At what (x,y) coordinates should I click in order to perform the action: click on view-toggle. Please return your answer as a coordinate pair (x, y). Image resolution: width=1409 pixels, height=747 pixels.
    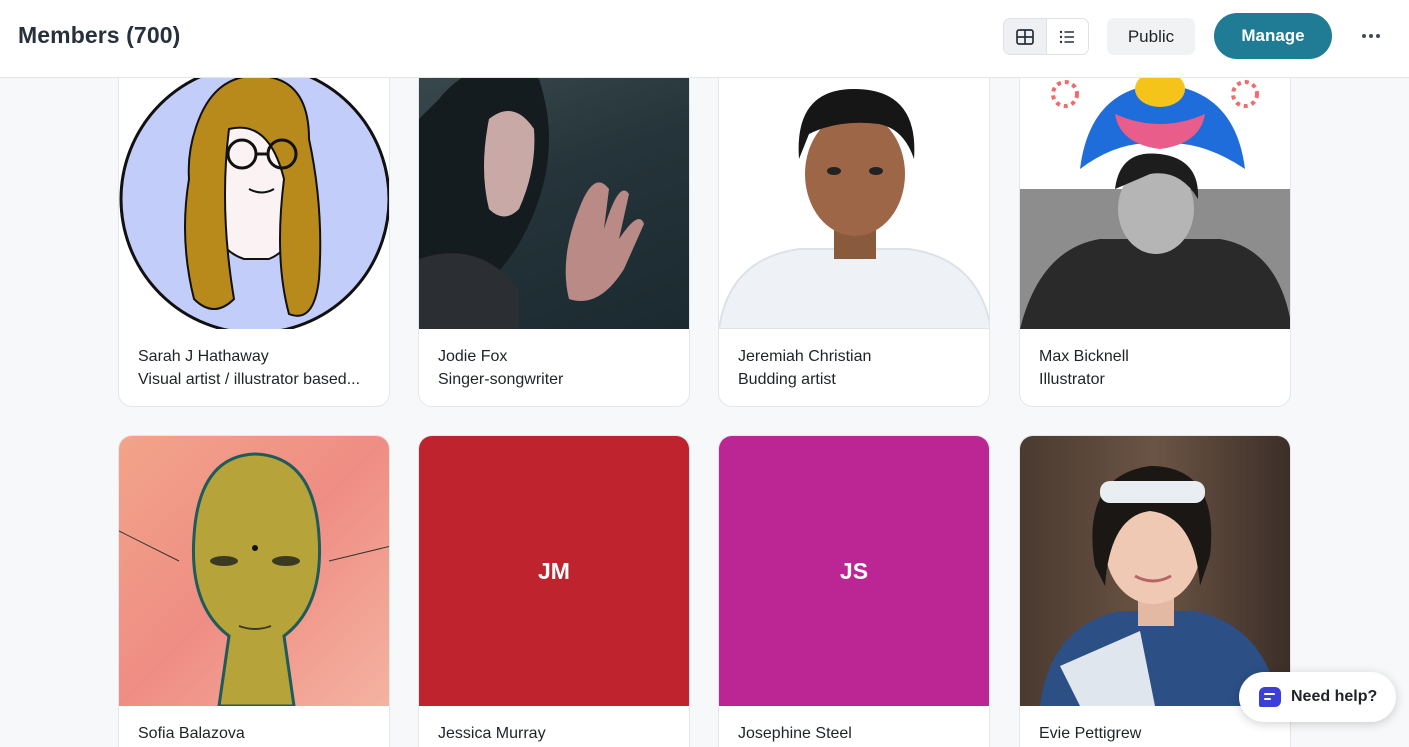
    Looking at the image, I should click on (1046, 36).